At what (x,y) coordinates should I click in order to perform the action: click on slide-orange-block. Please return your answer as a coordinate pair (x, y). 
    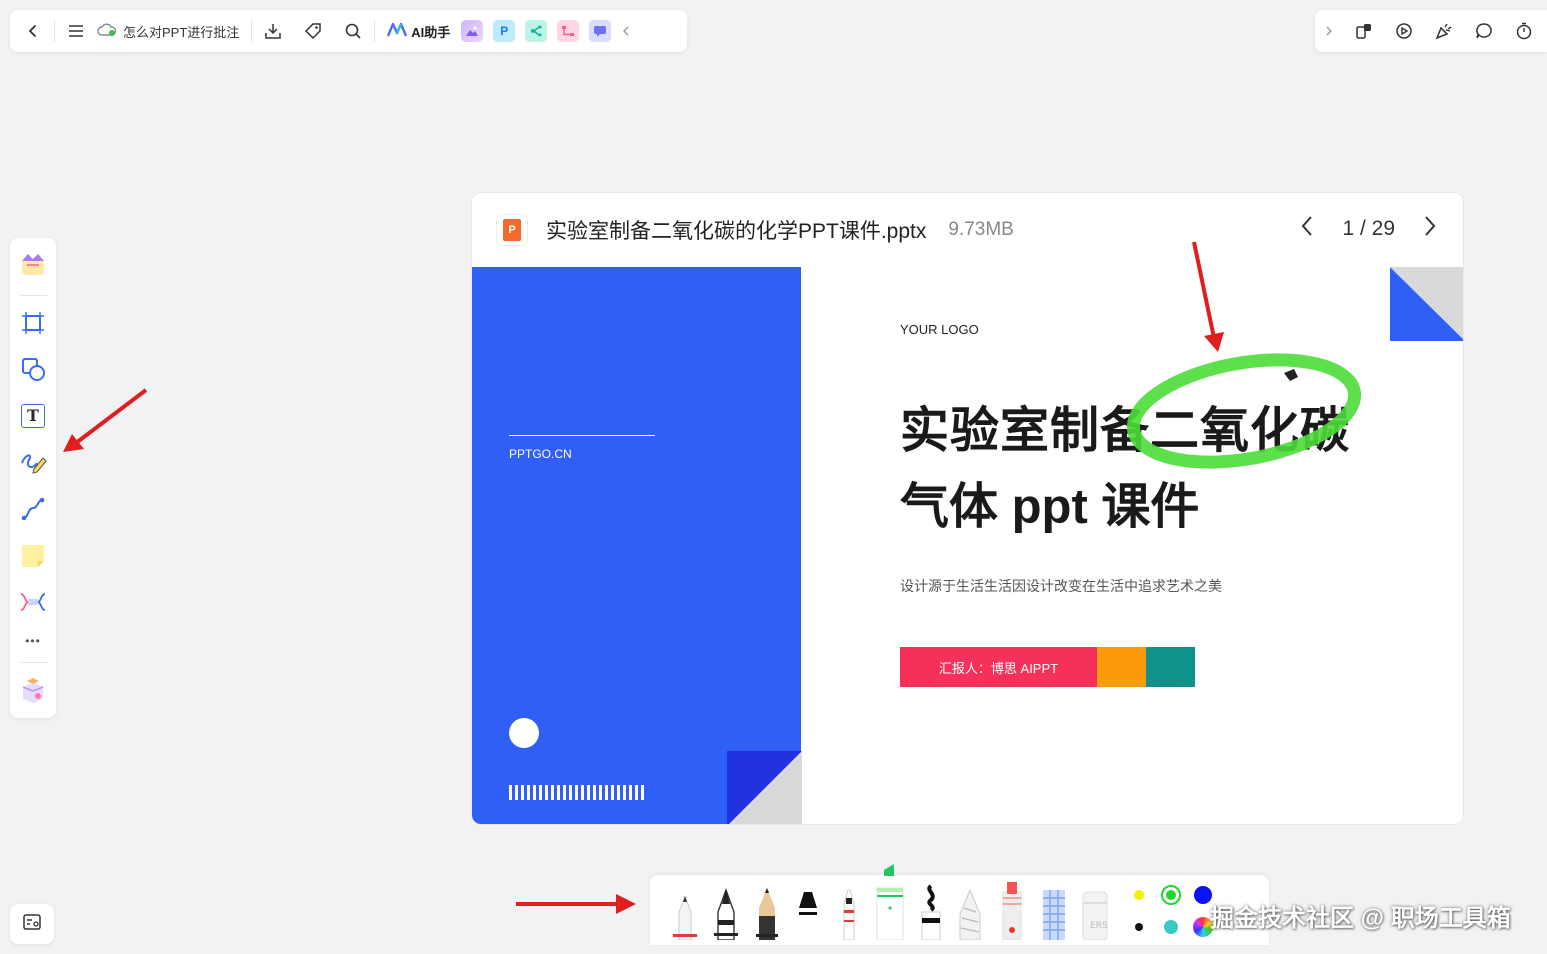
    Looking at the image, I should click on (1121, 667).